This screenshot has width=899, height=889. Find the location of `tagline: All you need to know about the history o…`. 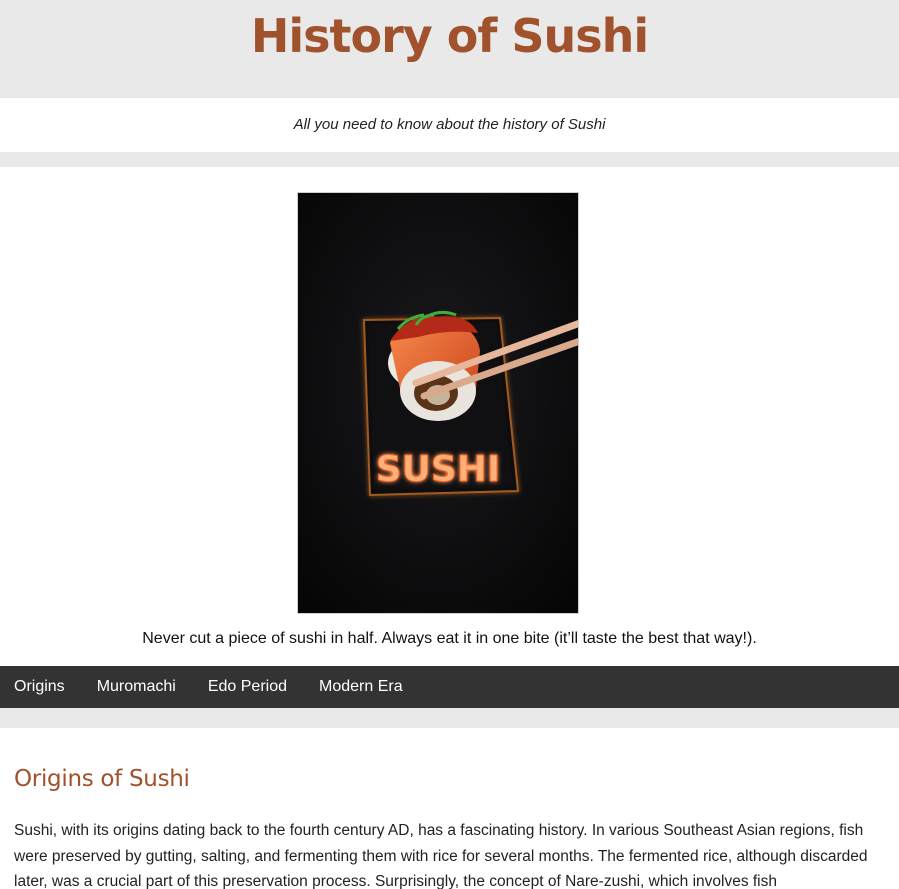

tagline: All you need to know about the history o… is located at coordinates (449, 124).